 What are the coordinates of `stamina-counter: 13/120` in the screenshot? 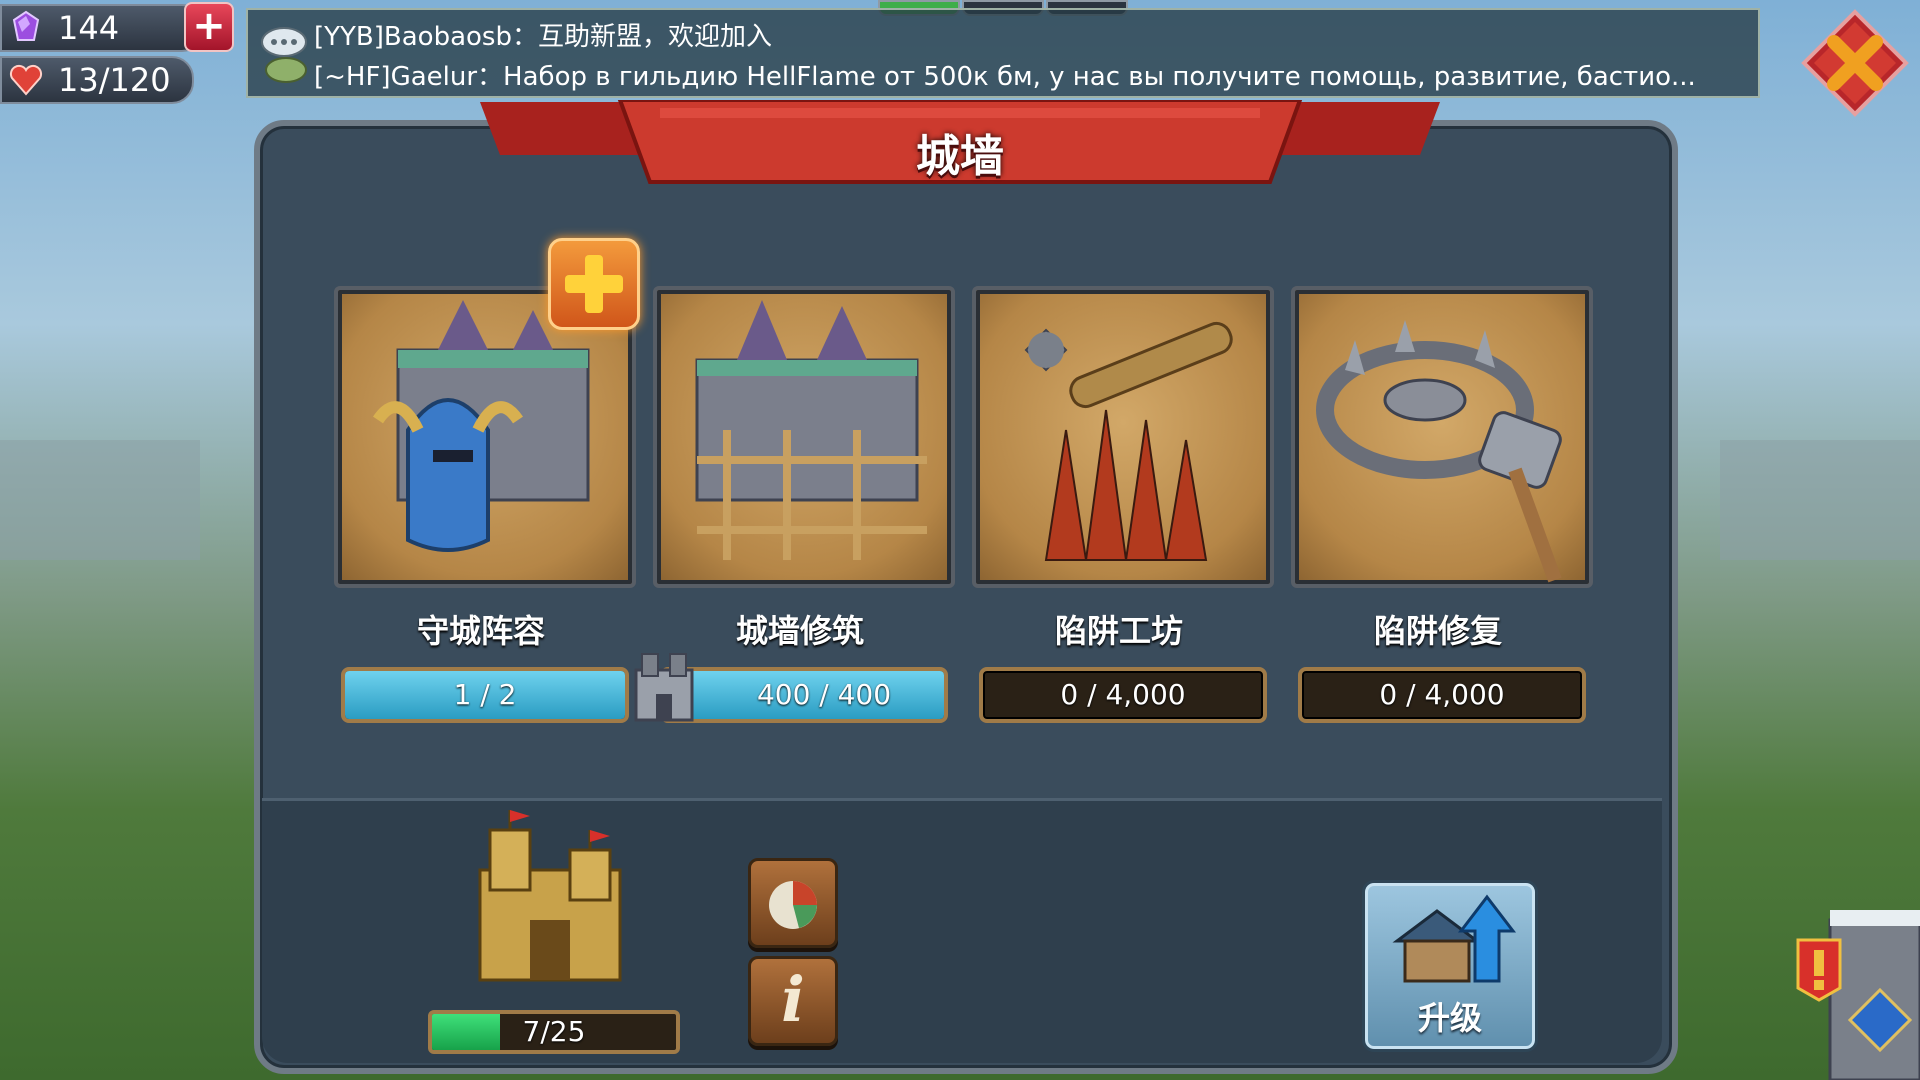 It's located at (97, 80).